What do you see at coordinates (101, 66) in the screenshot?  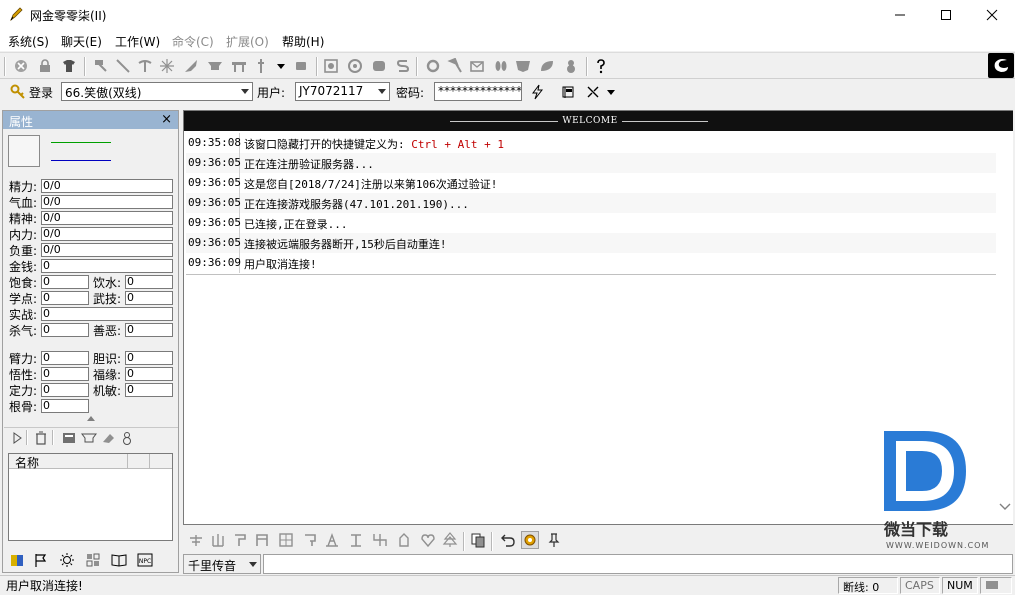 I see `hammer-icon` at bounding box center [101, 66].